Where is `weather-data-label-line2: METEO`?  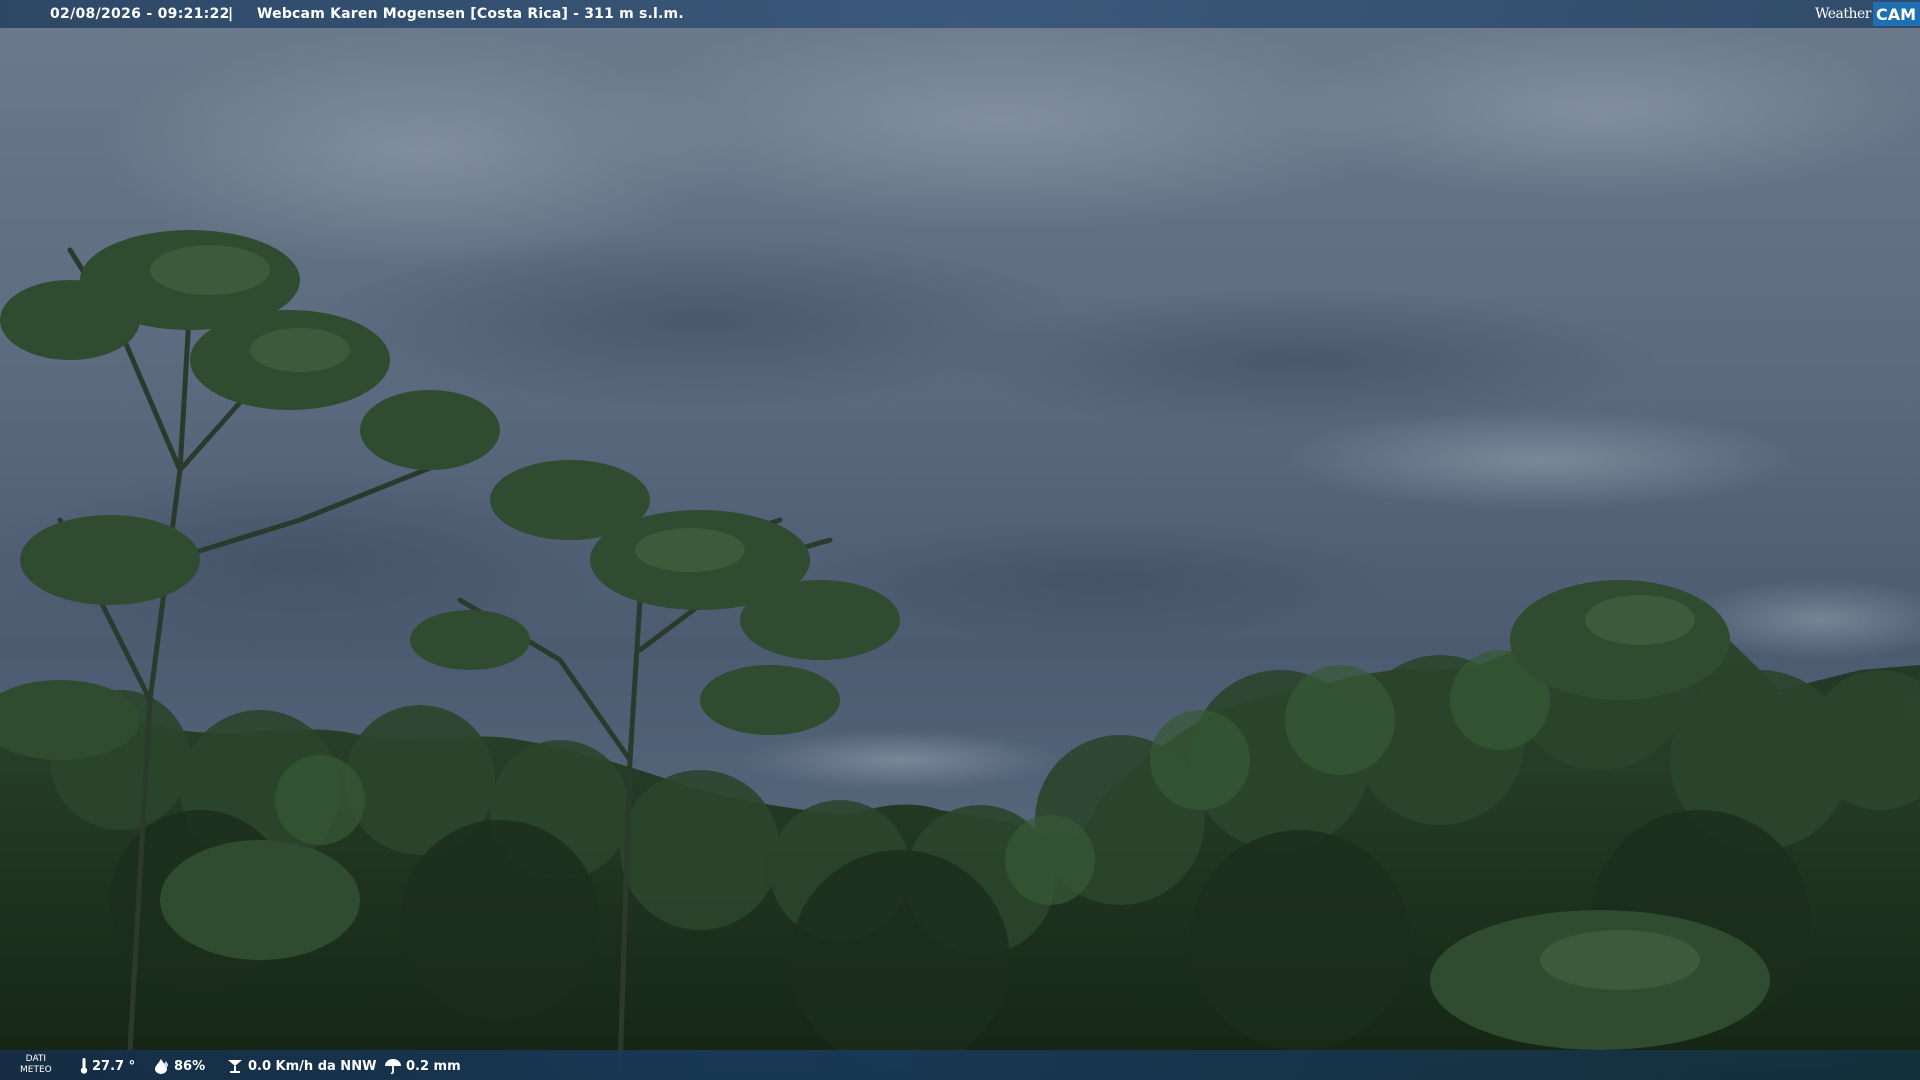
weather-data-label-line2: METEO is located at coordinates (36, 1070).